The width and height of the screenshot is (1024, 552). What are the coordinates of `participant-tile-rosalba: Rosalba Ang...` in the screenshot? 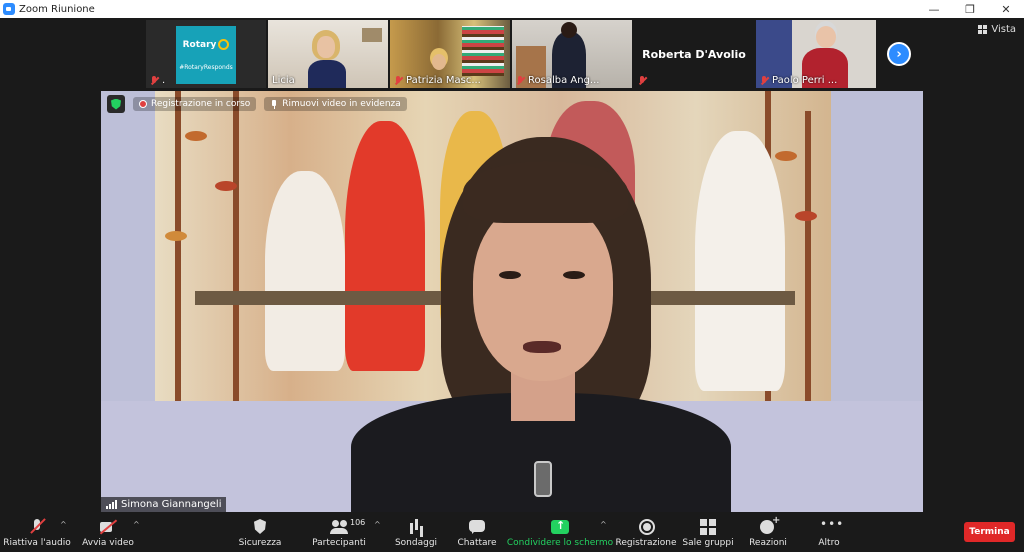 It's located at (572, 54).